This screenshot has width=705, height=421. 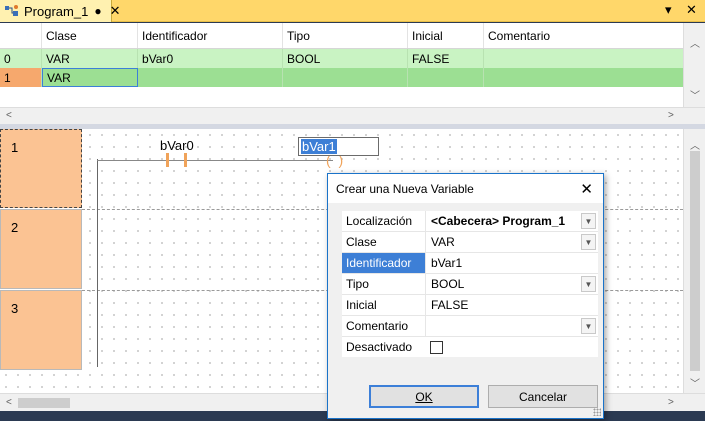 What do you see at coordinates (512, 242) in the screenshot?
I see `clase-select: VAR ▼` at bounding box center [512, 242].